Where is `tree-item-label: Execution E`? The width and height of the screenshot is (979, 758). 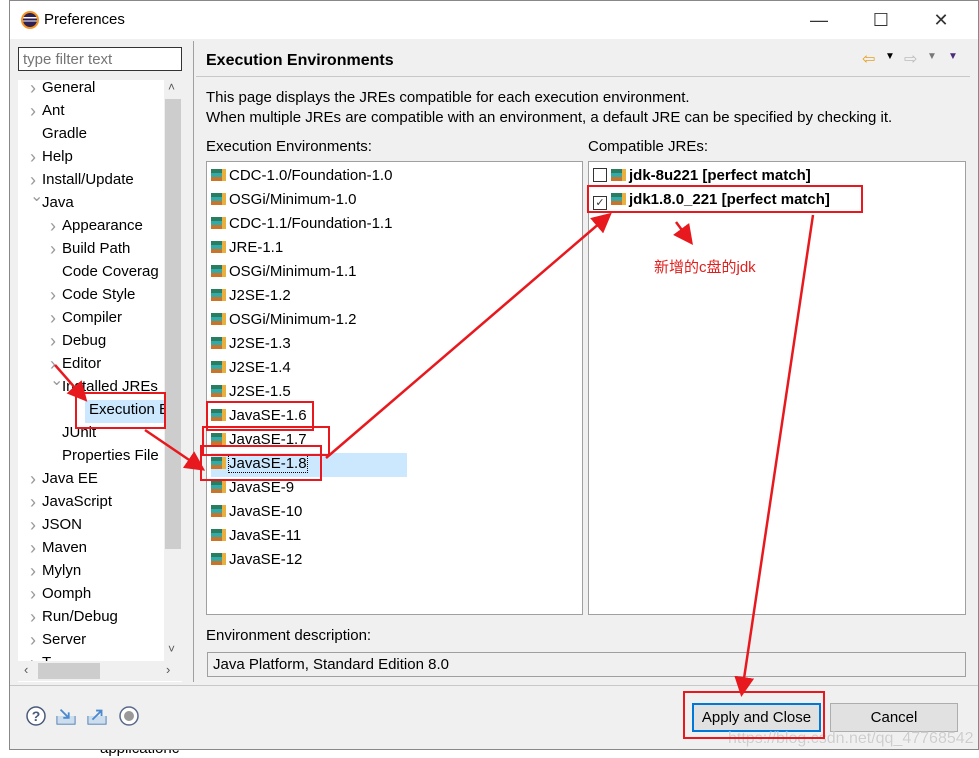
tree-item-label: Execution E is located at coordinates (129, 409).